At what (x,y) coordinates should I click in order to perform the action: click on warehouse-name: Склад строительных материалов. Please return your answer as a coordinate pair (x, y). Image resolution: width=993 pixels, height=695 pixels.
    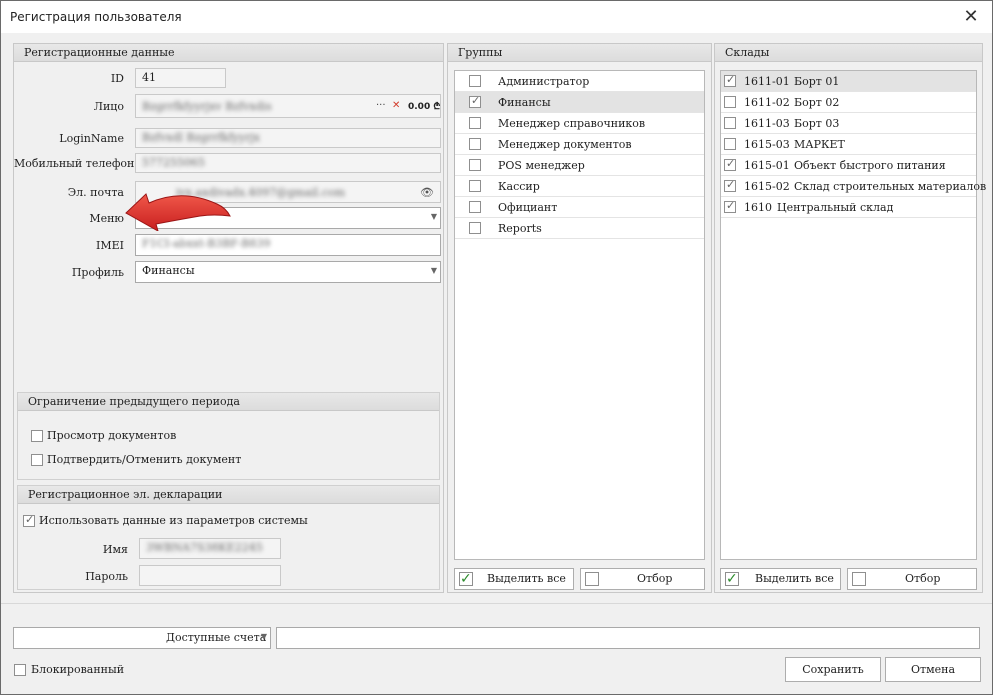
    Looking at the image, I should click on (890, 186).